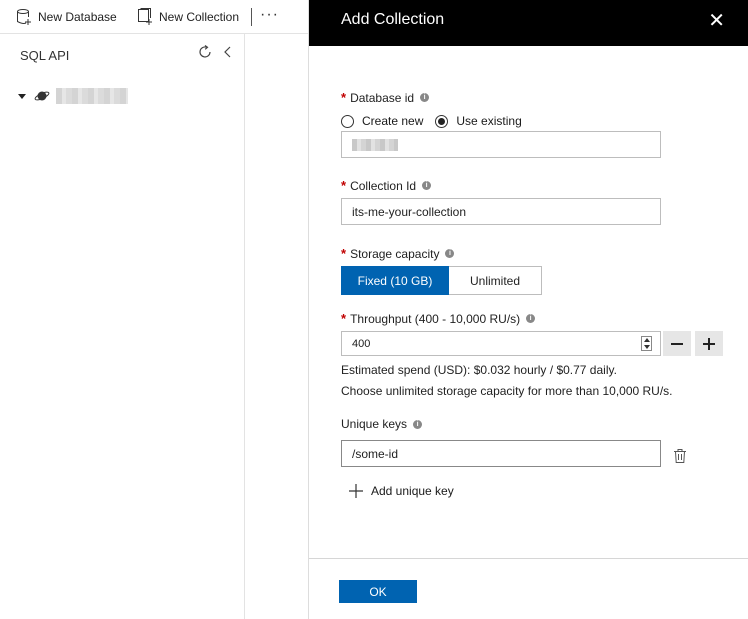 The image size is (748, 619). Describe the element at coordinates (92, 96) in the screenshot. I see `database-name-redacted` at that location.